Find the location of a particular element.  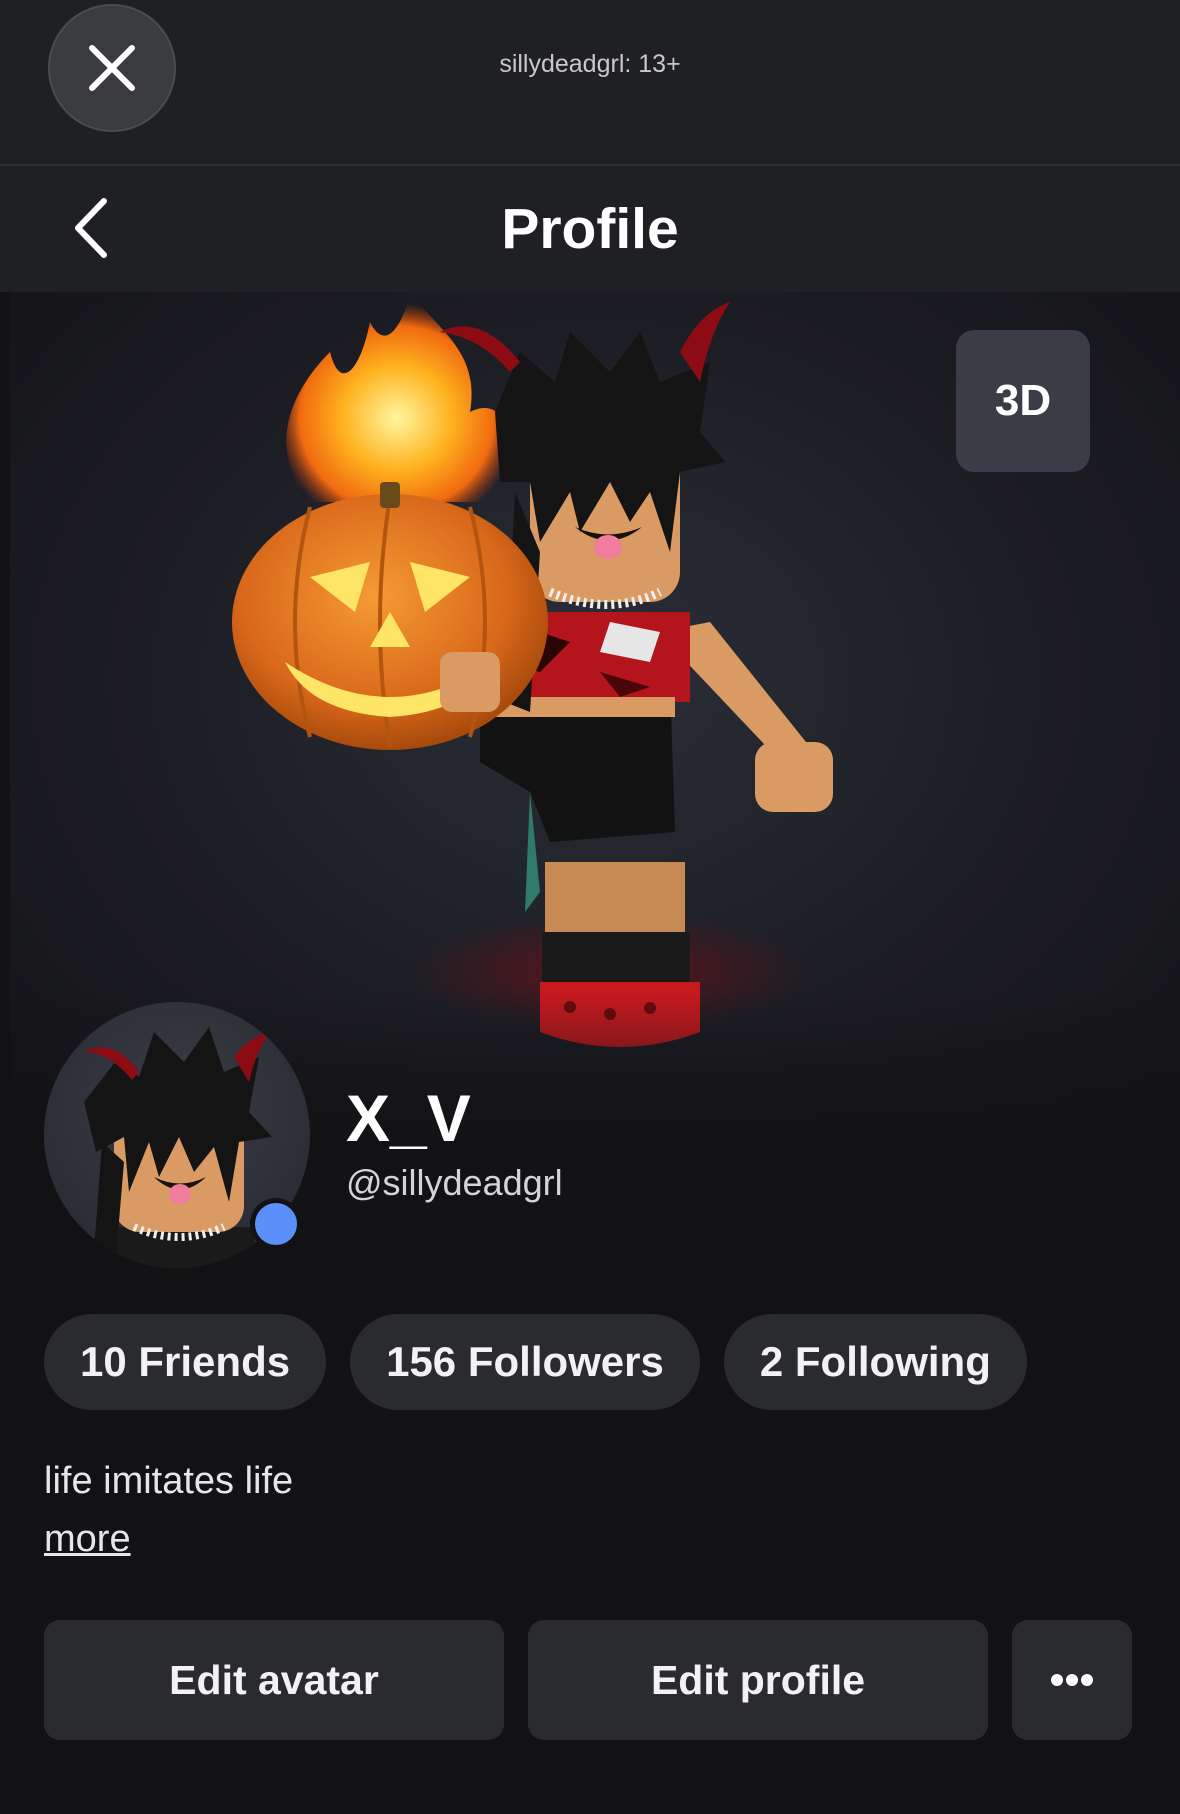

edit-profile-button: Edit profile is located at coordinates (758, 1680).